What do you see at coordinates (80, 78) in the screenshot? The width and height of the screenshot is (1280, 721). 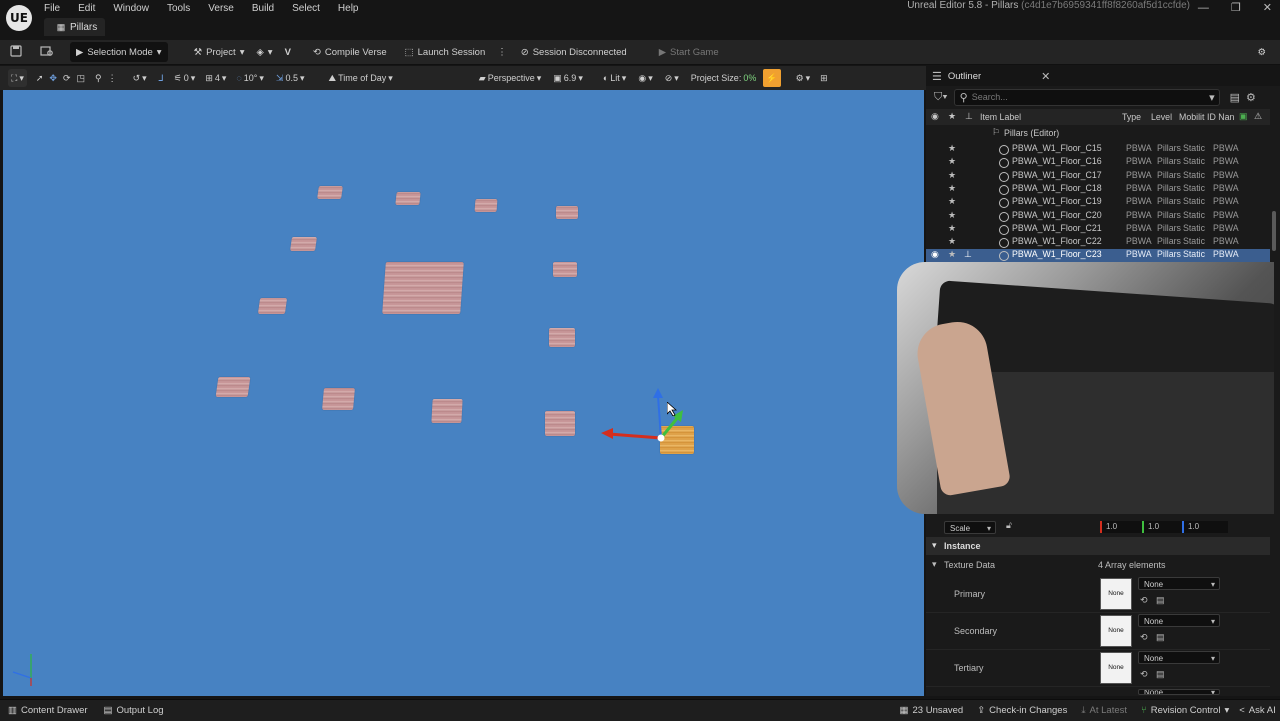 I see `scale-tool-icon: ◳` at bounding box center [80, 78].